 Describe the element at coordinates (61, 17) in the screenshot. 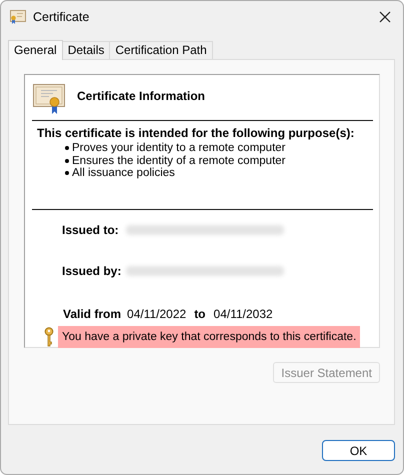

I see `window-title: Certificate` at that location.